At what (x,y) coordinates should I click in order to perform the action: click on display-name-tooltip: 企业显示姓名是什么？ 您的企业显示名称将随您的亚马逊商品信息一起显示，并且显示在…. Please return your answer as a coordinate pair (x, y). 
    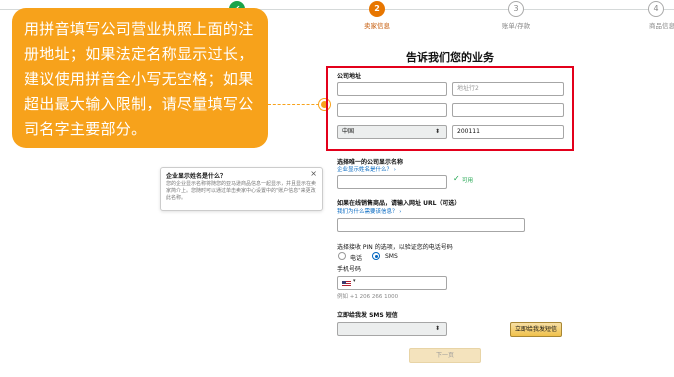
    Looking at the image, I should click on (241, 189).